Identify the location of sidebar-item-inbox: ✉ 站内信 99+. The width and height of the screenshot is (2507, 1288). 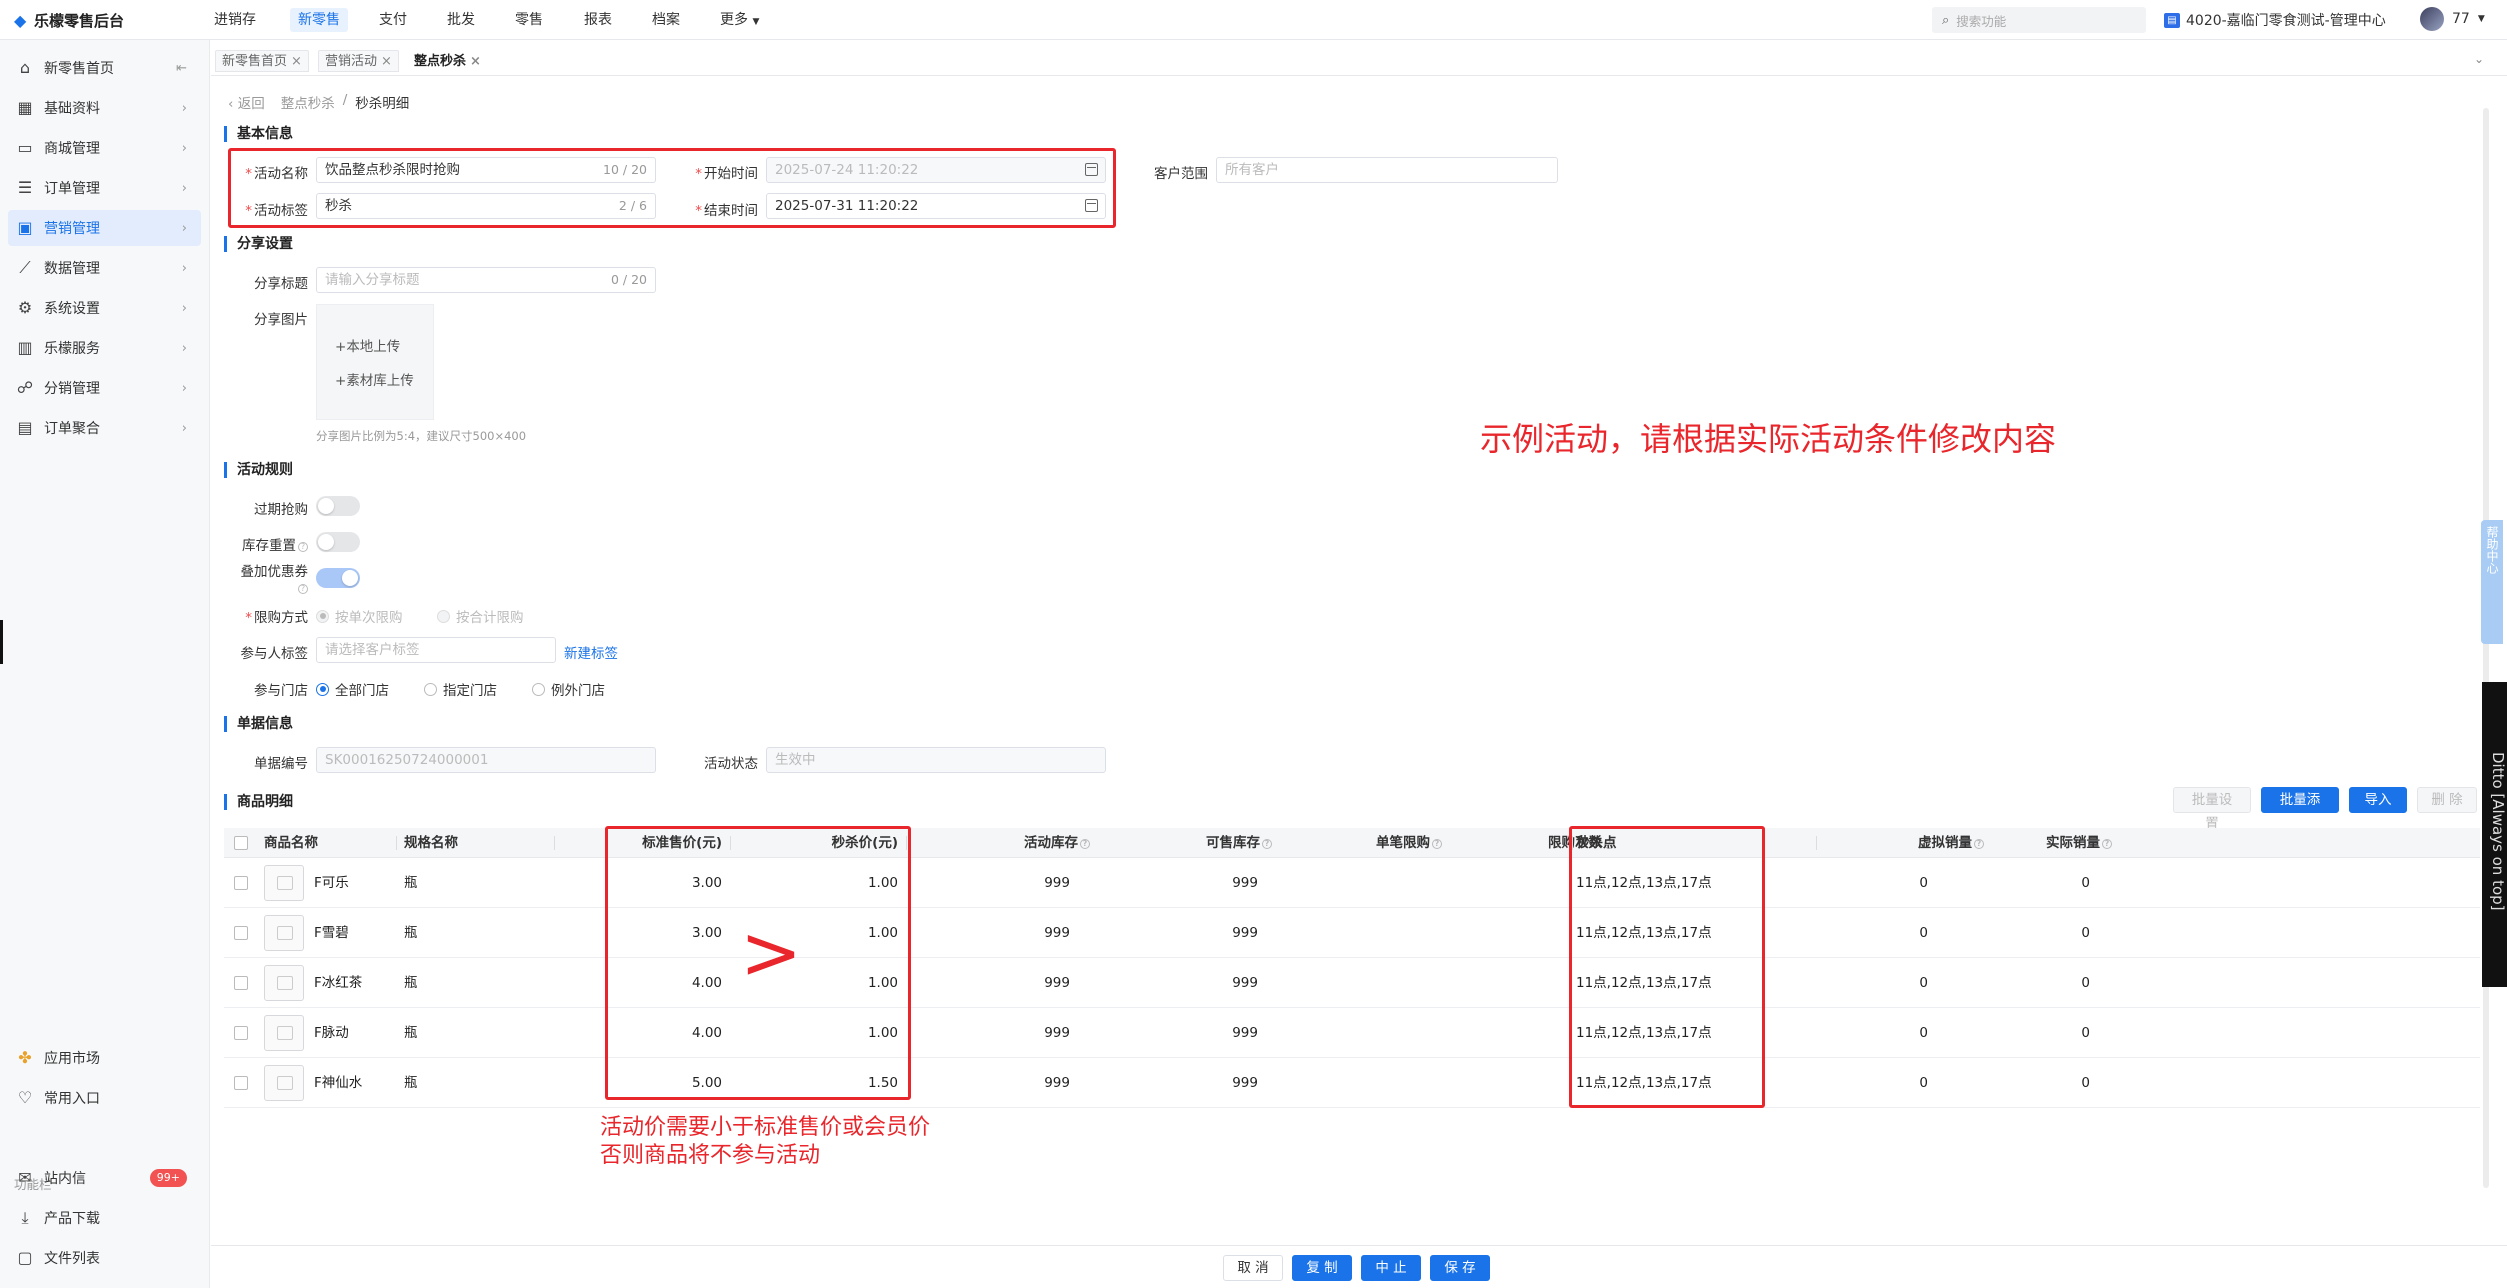
(104, 1178).